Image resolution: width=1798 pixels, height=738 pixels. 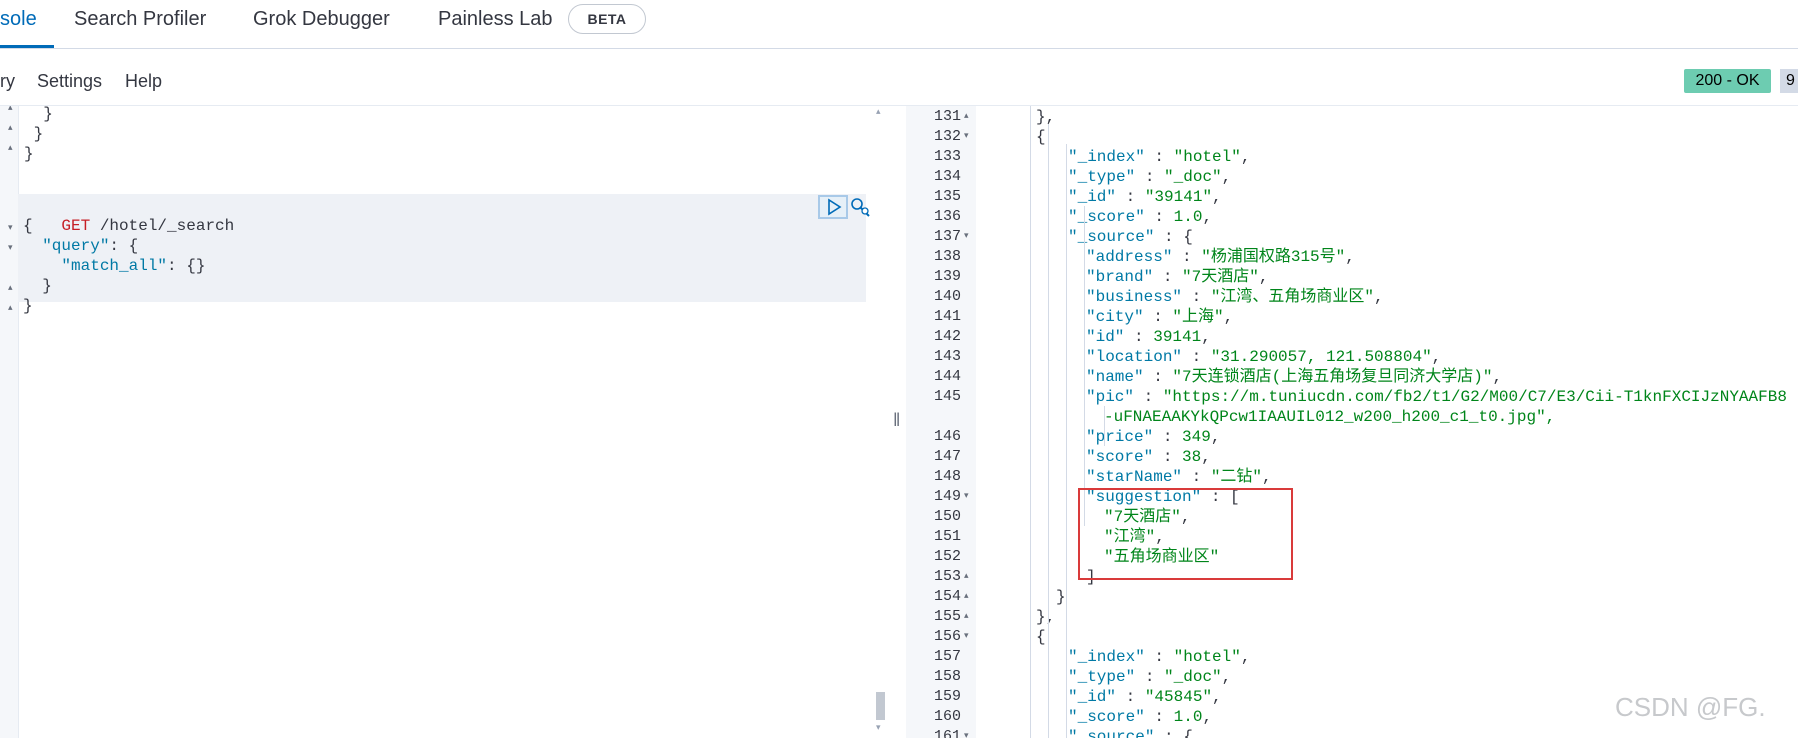 What do you see at coordinates (1263, 357) in the screenshot?
I see `response-line: "location" : "31.290057, 121.508804",` at bounding box center [1263, 357].